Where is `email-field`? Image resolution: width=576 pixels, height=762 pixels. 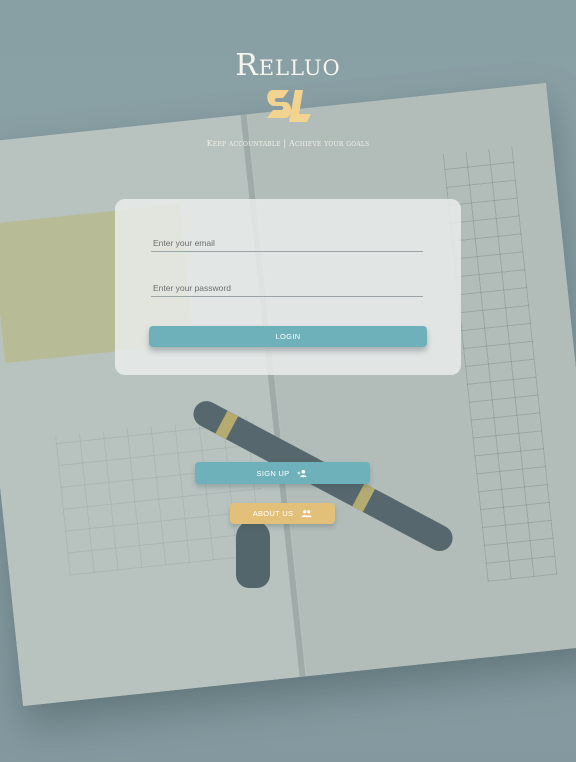
email-field is located at coordinates (289, 243).